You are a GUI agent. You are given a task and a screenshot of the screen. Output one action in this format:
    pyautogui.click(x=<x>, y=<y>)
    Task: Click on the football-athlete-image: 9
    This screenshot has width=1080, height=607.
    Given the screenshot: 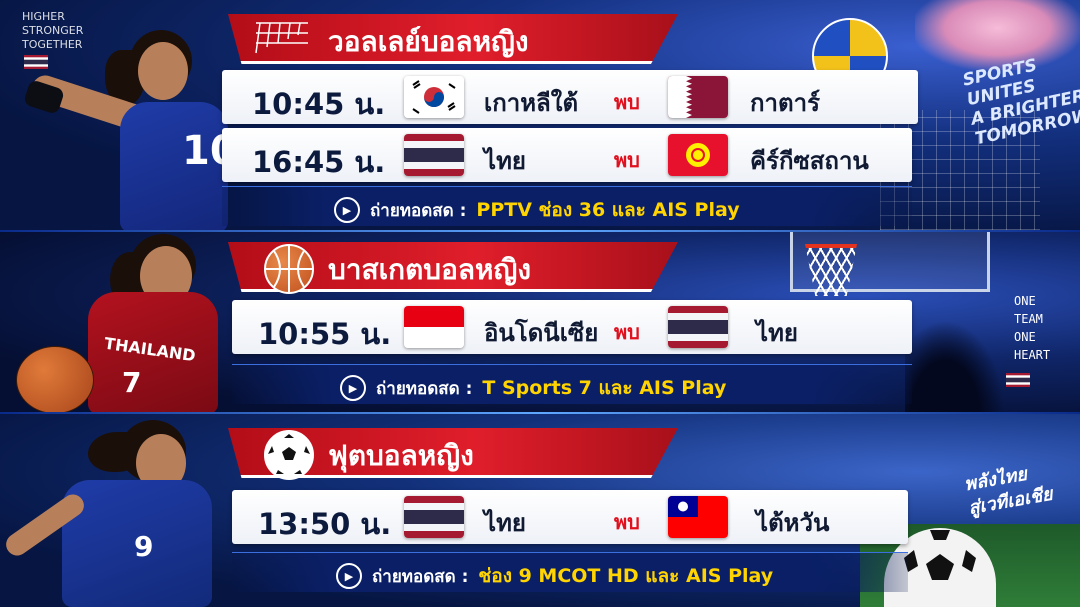 What is the action you would take?
    pyautogui.click(x=120, y=510)
    